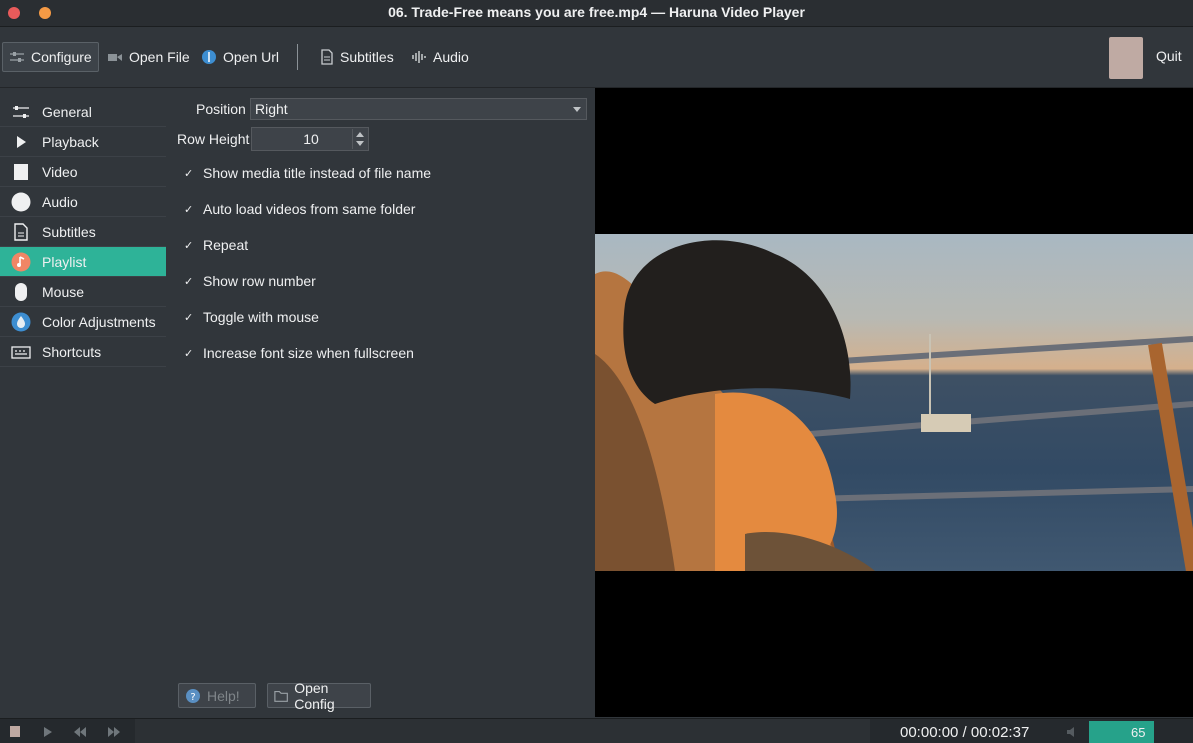 Image resolution: width=1193 pixels, height=743 pixels. Describe the element at coordinates (72, 351) in the screenshot. I see `sidebar-item-label: Shortcuts` at that location.